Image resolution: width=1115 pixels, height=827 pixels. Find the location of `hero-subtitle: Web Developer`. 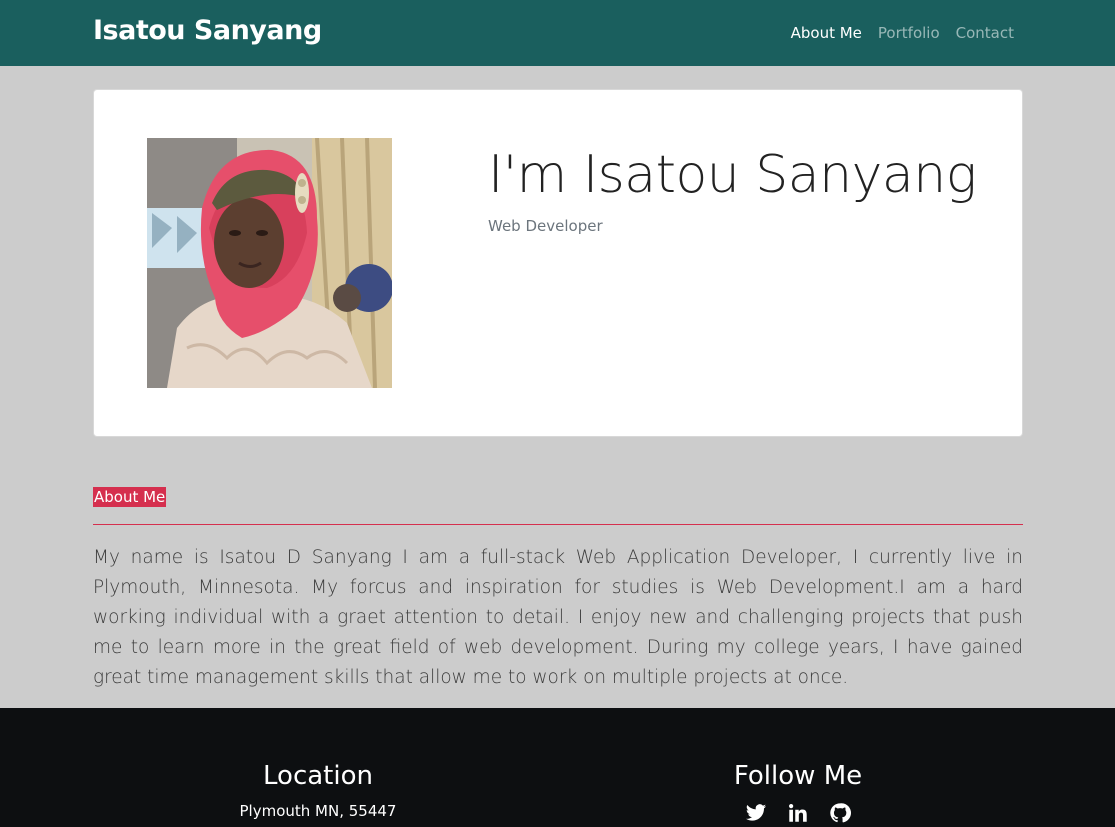

hero-subtitle: Web Developer is located at coordinates (545, 226).